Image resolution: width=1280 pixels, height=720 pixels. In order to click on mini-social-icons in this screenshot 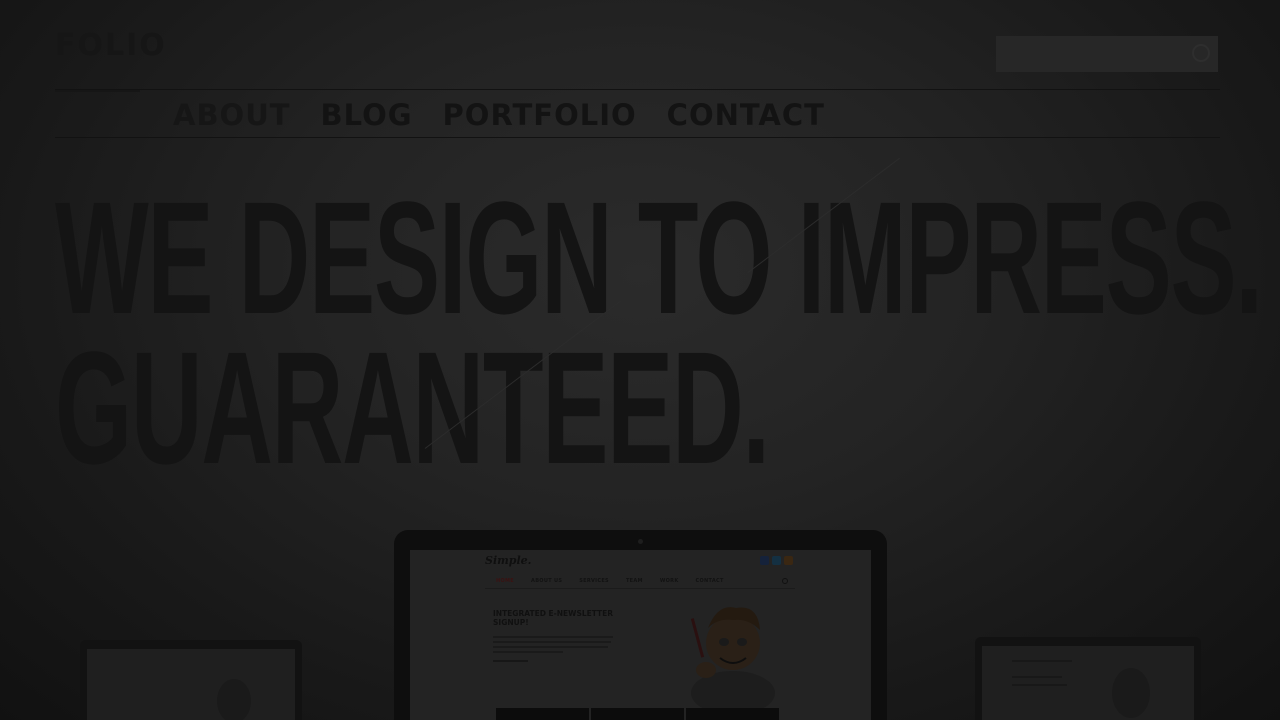, I will do `click(776, 560)`.